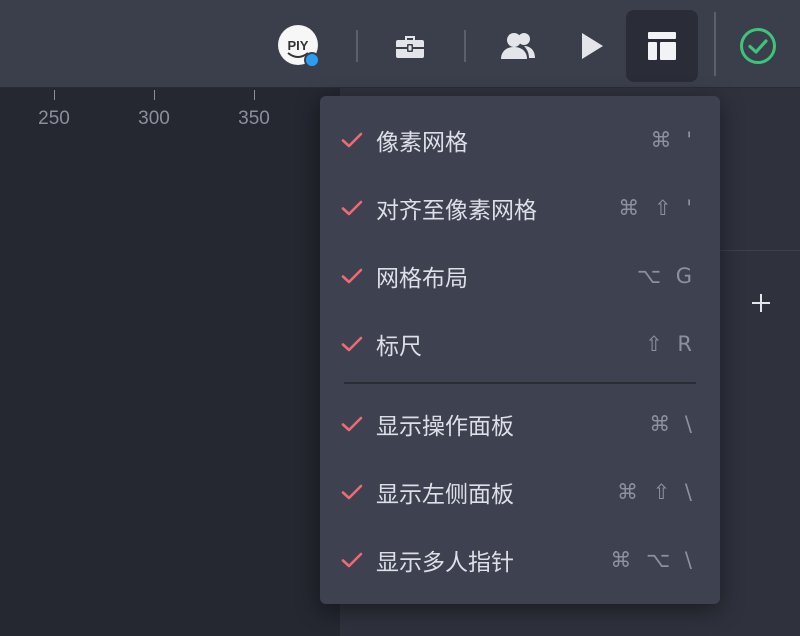 This screenshot has width=800, height=636. I want to click on add-button, so click(761, 303).